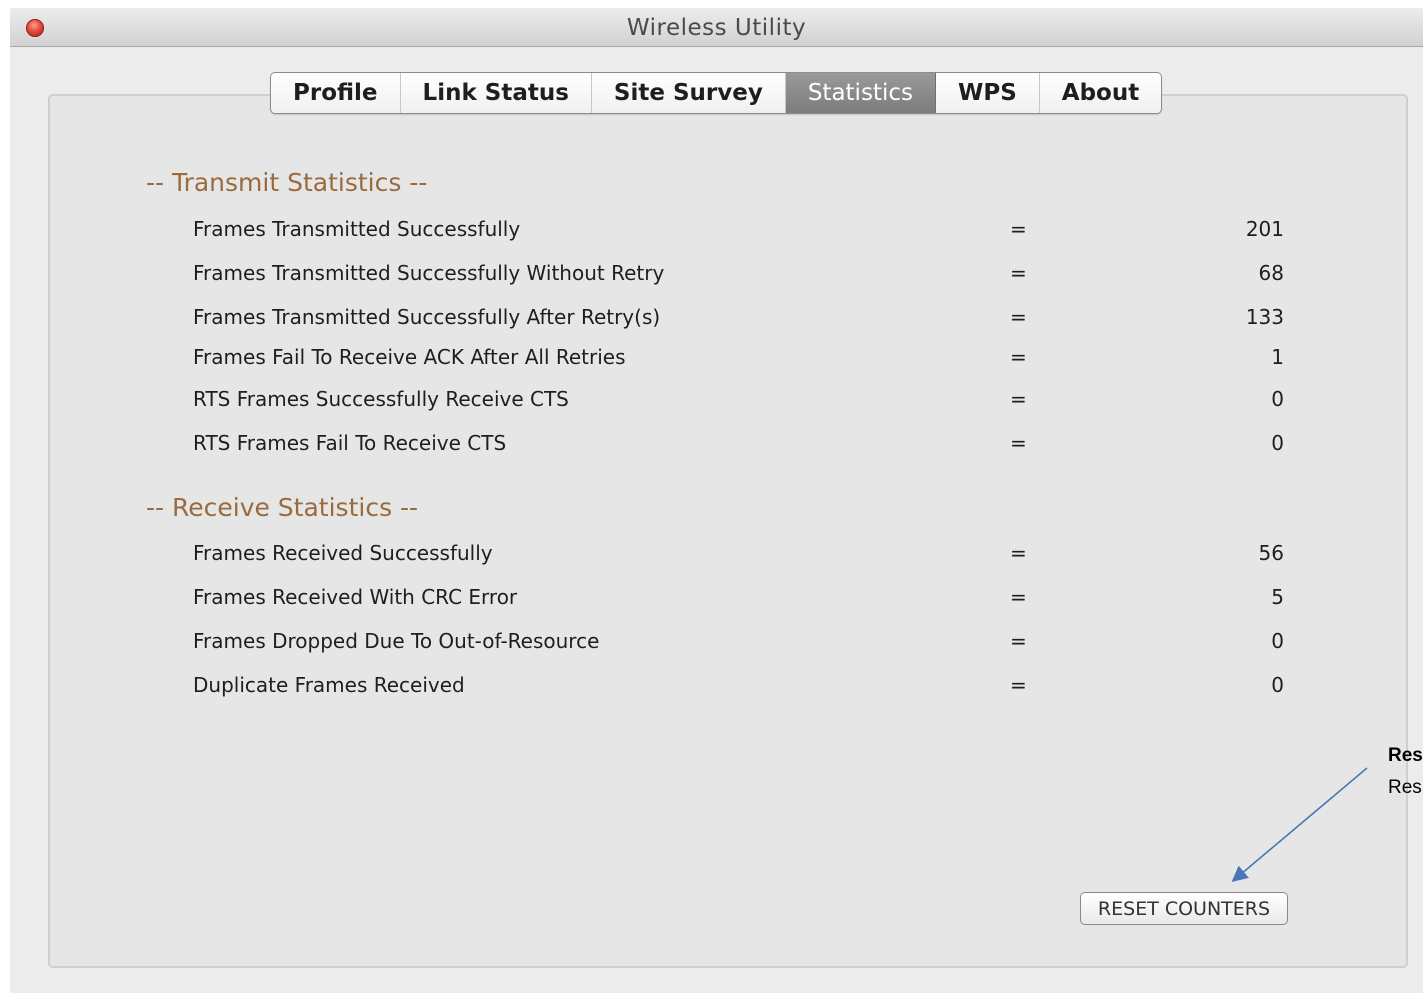 Image resolution: width=1423 pixels, height=993 pixels. What do you see at coordinates (660, 600) in the screenshot?
I see `stat-row: Frames Received With CRC Error = 5` at bounding box center [660, 600].